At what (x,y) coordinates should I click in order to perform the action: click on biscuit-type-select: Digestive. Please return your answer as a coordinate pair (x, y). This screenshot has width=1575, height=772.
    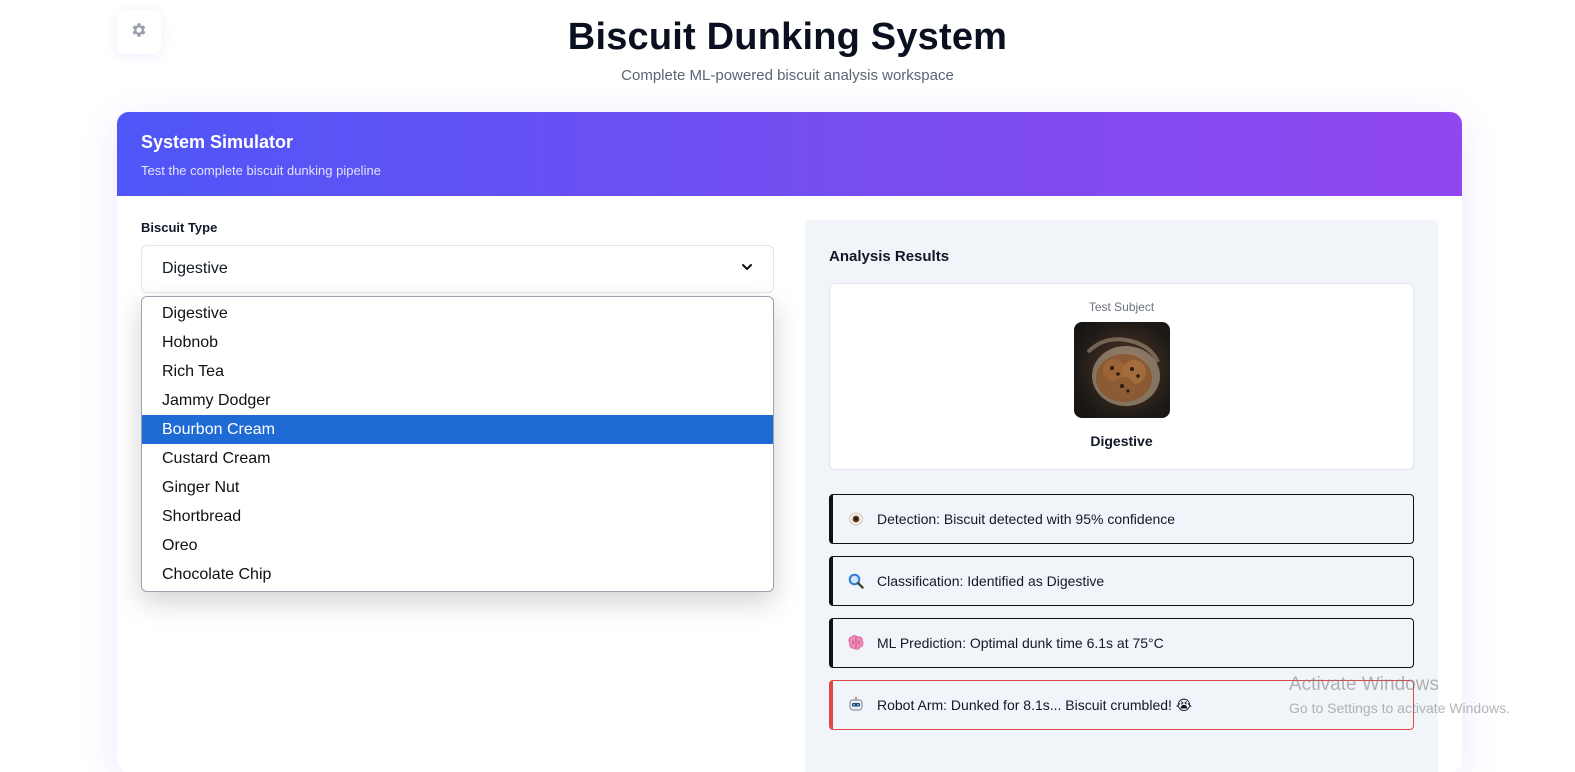
    Looking at the image, I should click on (457, 269).